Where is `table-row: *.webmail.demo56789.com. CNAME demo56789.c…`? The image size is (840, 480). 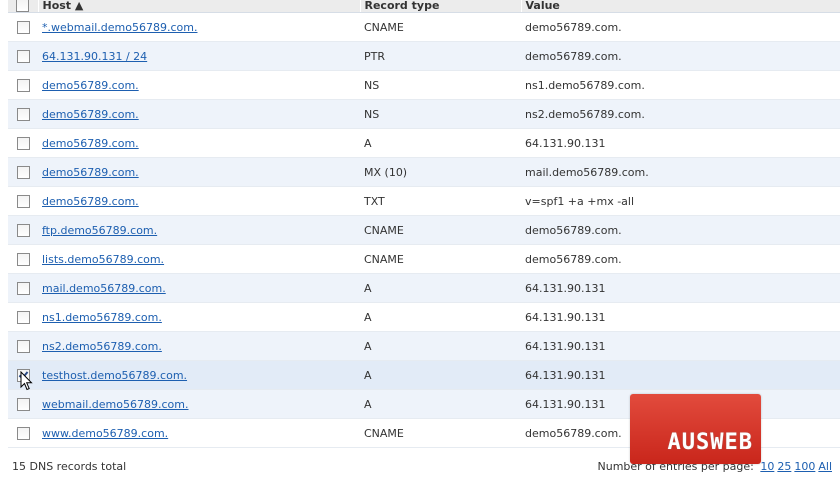
table-row: *.webmail.demo56789.com. CNAME demo56789.c… is located at coordinates (424, 27).